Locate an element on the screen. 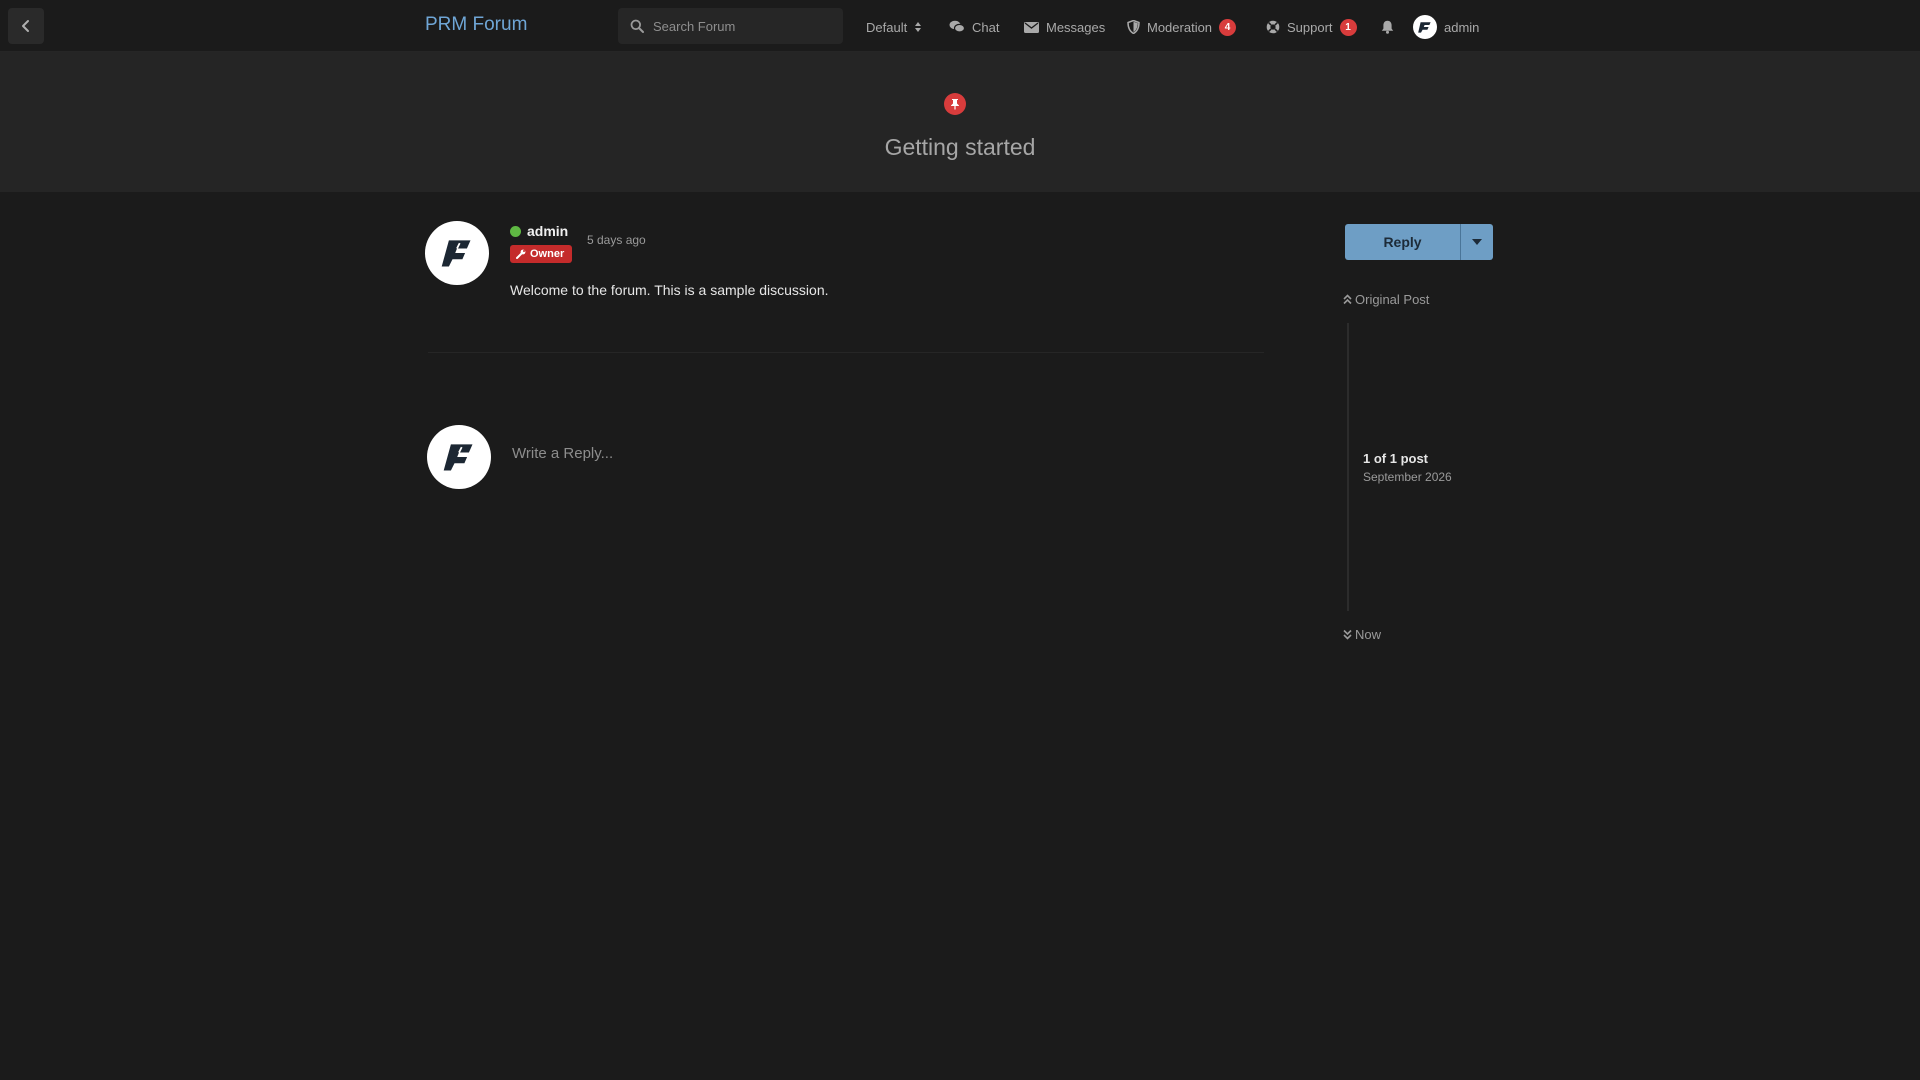  owner-badge: Owner is located at coordinates (541, 254).